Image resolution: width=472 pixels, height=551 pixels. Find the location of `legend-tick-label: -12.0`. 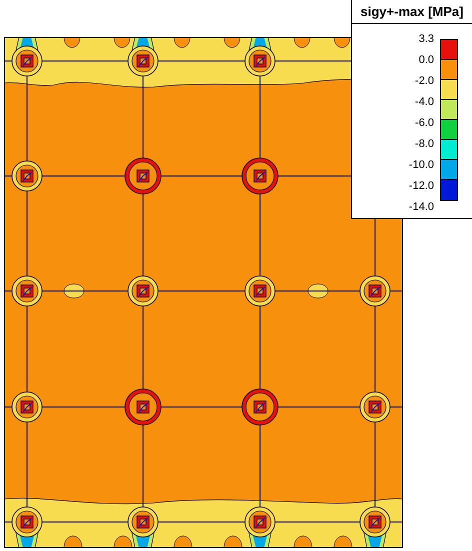

legend-tick-label: -12.0 is located at coordinates (421, 186).